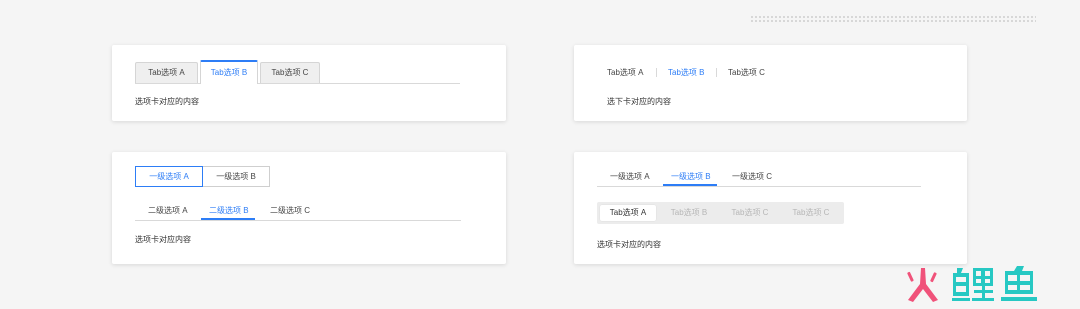 This screenshot has width=1080, height=309. Describe the element at coordinates (750, 213) in the screenshot. I see `segment-tab-c: Tab选项 C` at that location.